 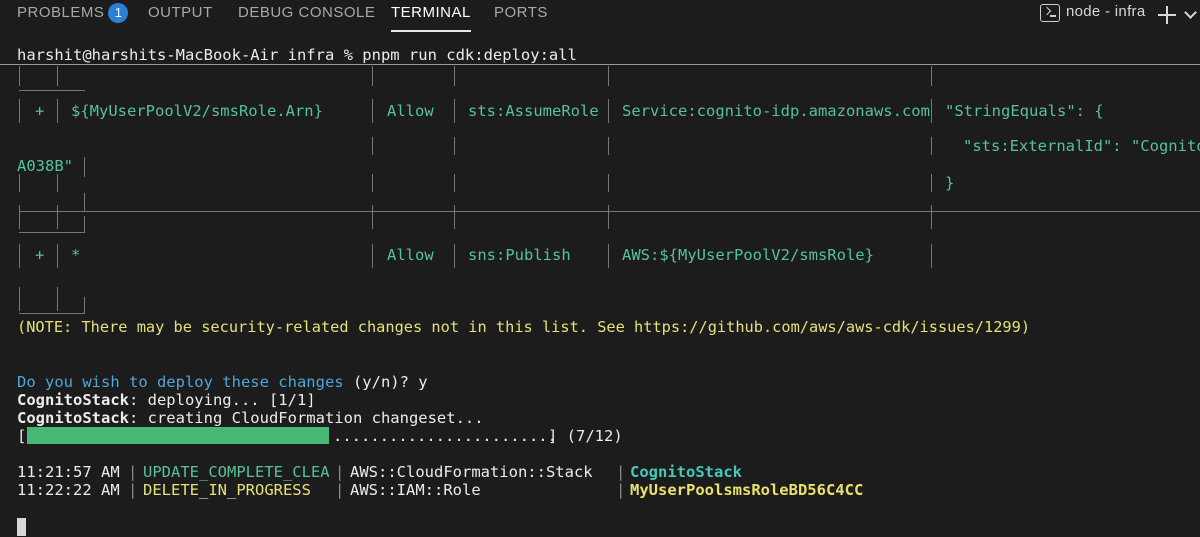 What do you see at coordinates (471, 472) in the screenshot?
I see `event-type: AWS::CloudFormation::Stack` at bounding box center [471, 472].